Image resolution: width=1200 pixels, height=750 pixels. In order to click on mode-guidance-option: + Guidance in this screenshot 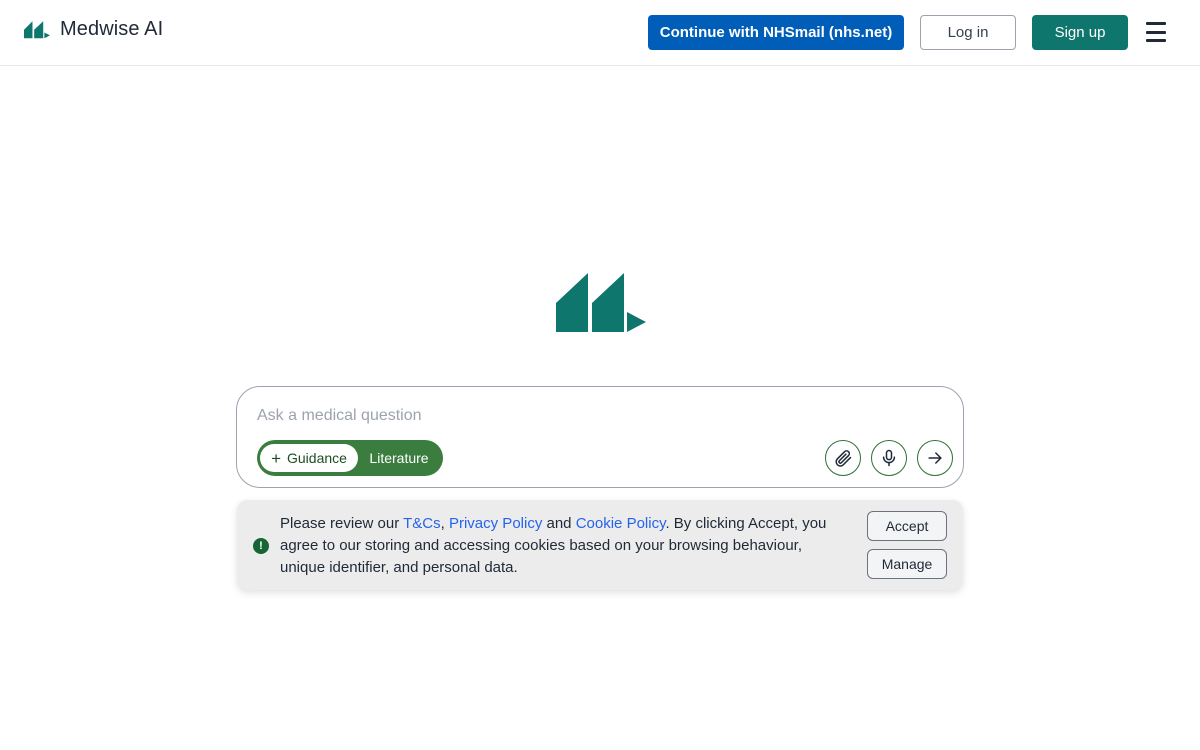, I will do `click(309, 458)`.